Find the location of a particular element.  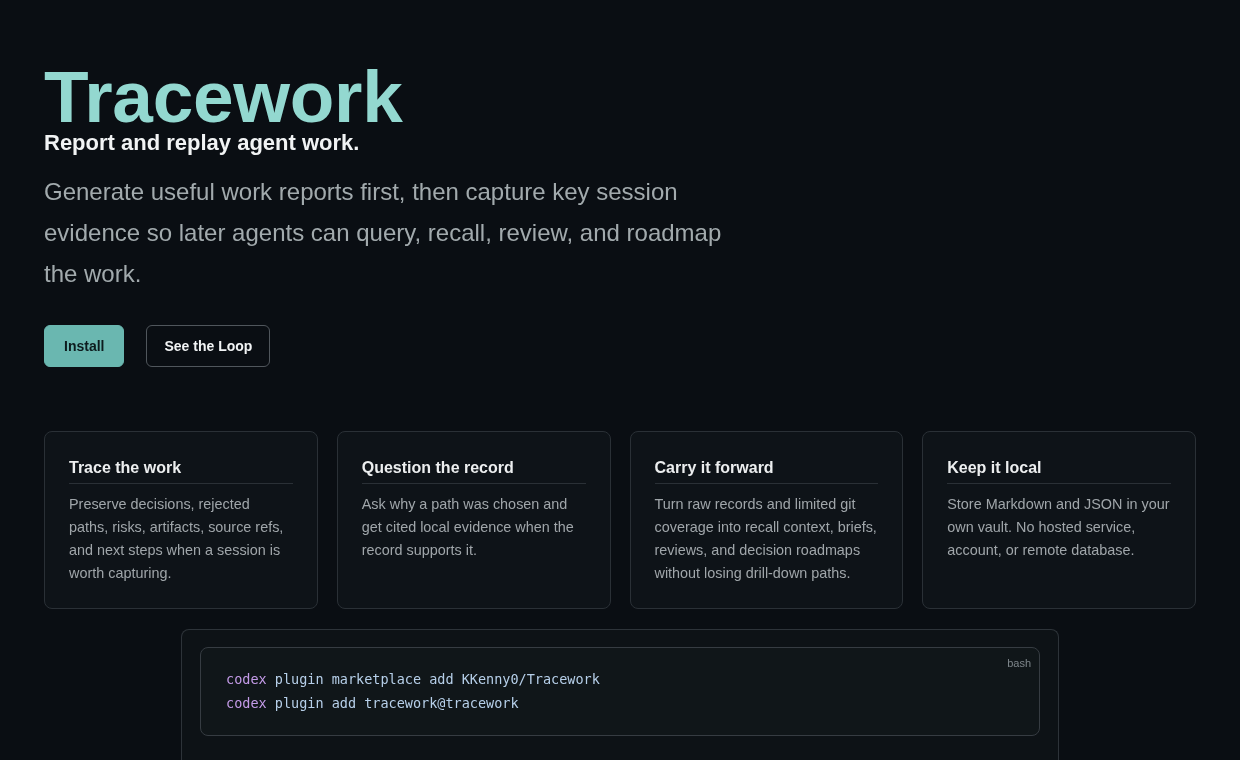

code-line: codex plugin marketplace add KKenny0/Tracework is located at coordinates (413, 679).